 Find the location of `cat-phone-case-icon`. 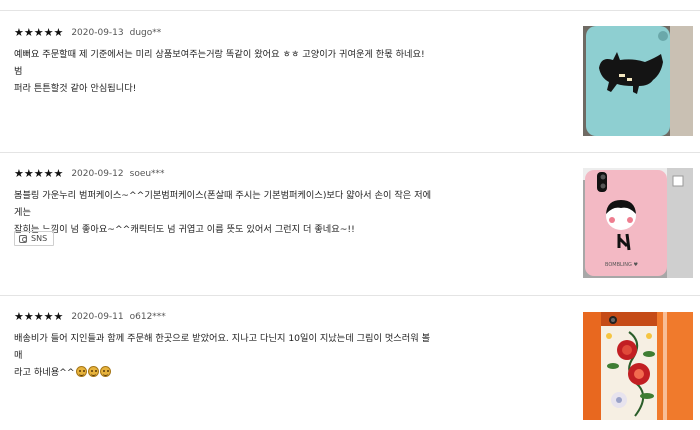

cat-phone-case-icon is located at coordinates (638, 81).